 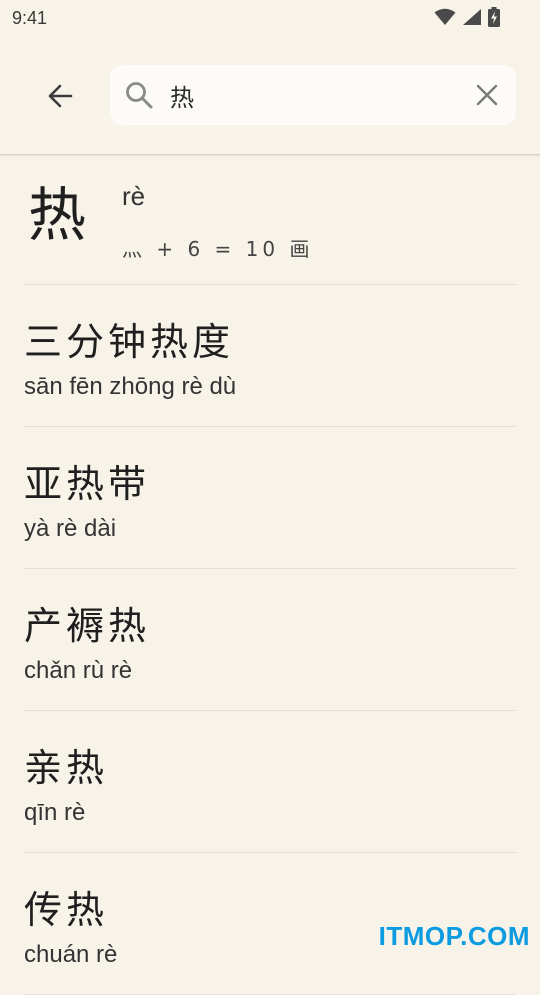 I want to click on status-icons, so click(x=467, y=17).